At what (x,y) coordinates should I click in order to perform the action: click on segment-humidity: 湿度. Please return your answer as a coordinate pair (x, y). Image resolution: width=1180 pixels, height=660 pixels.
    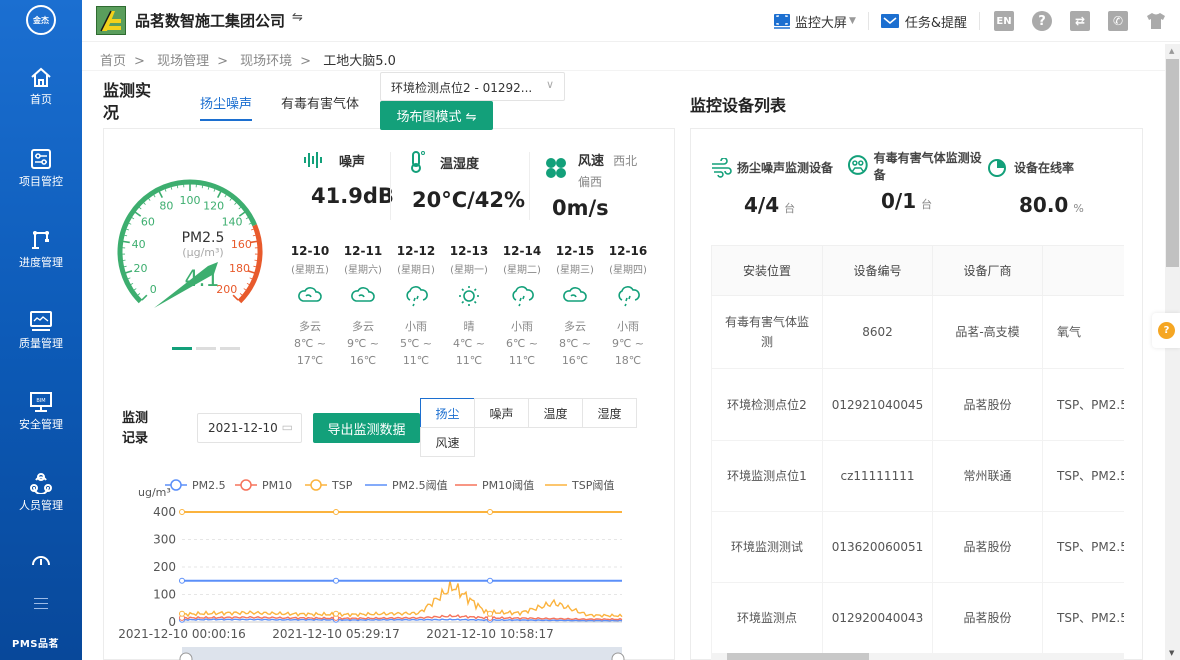
    Looking at the image, I should click on (609, 413).